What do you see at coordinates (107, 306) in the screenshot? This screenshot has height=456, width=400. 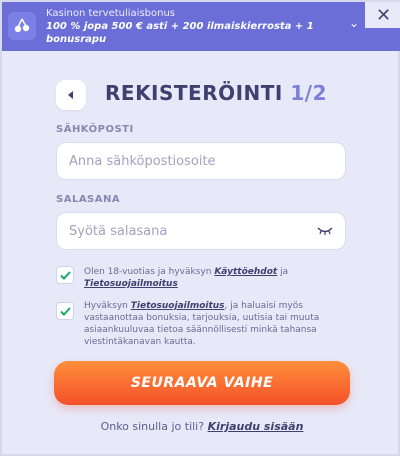 I see `consent-prefix: Hyväksyn` at bounding box center [107, 306].